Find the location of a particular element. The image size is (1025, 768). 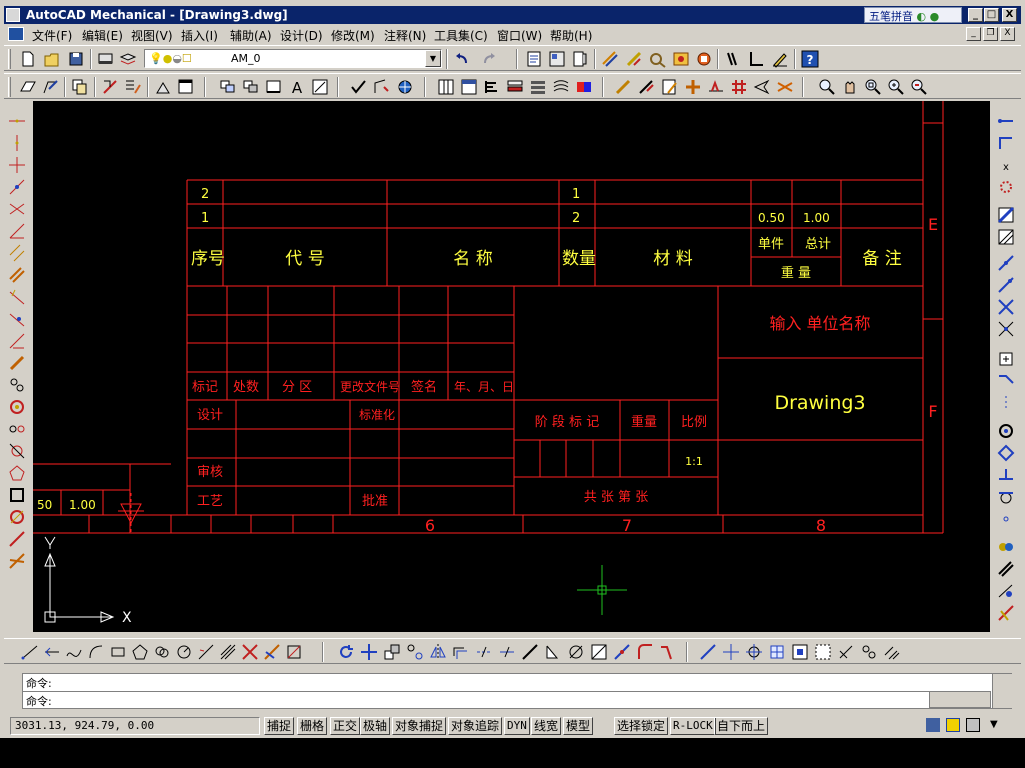

polygon-icon is located at coordinates (17, 473).